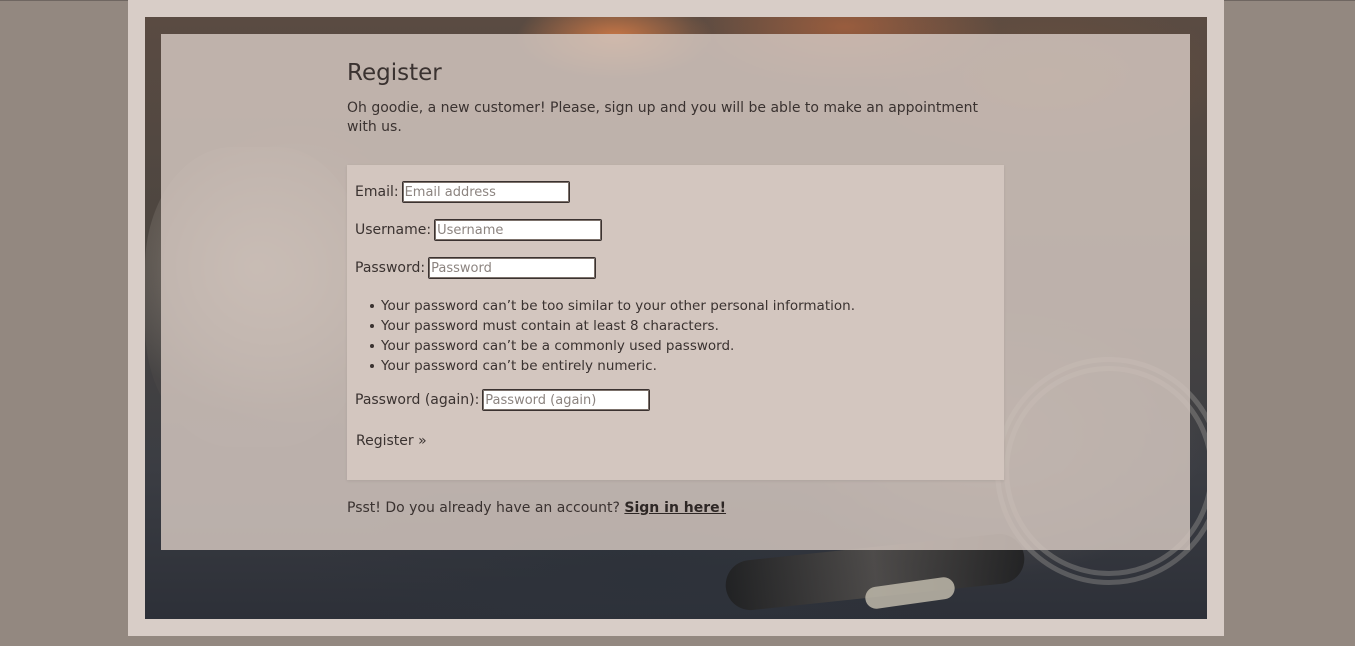 This screenshot has width=1355, height=646. What do you see at coordinates (486, 508) in the screenshot?
I see `signin-prompt-text: Psst! Do you already have an account?` at bounding box center [486, 508].